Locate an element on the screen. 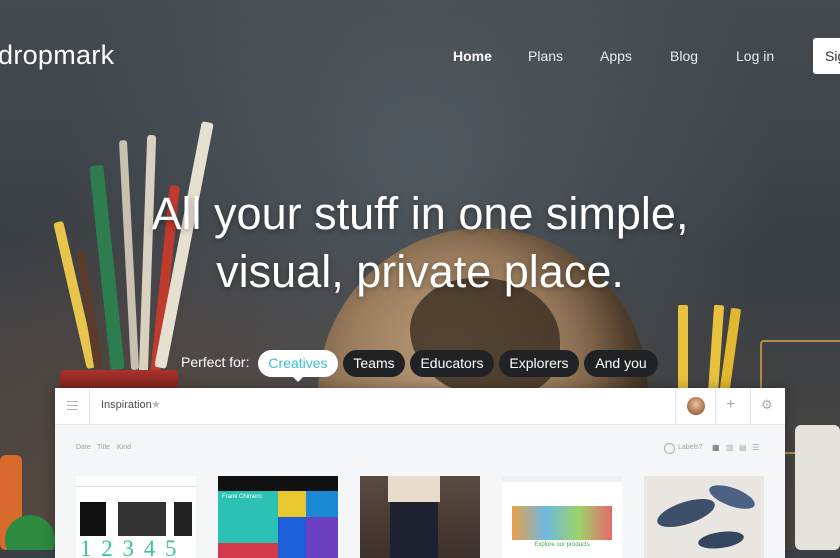 The height and width of the screenshot is (558, 840). gear-icon: ⚙ is located at coordinates (767, 405).